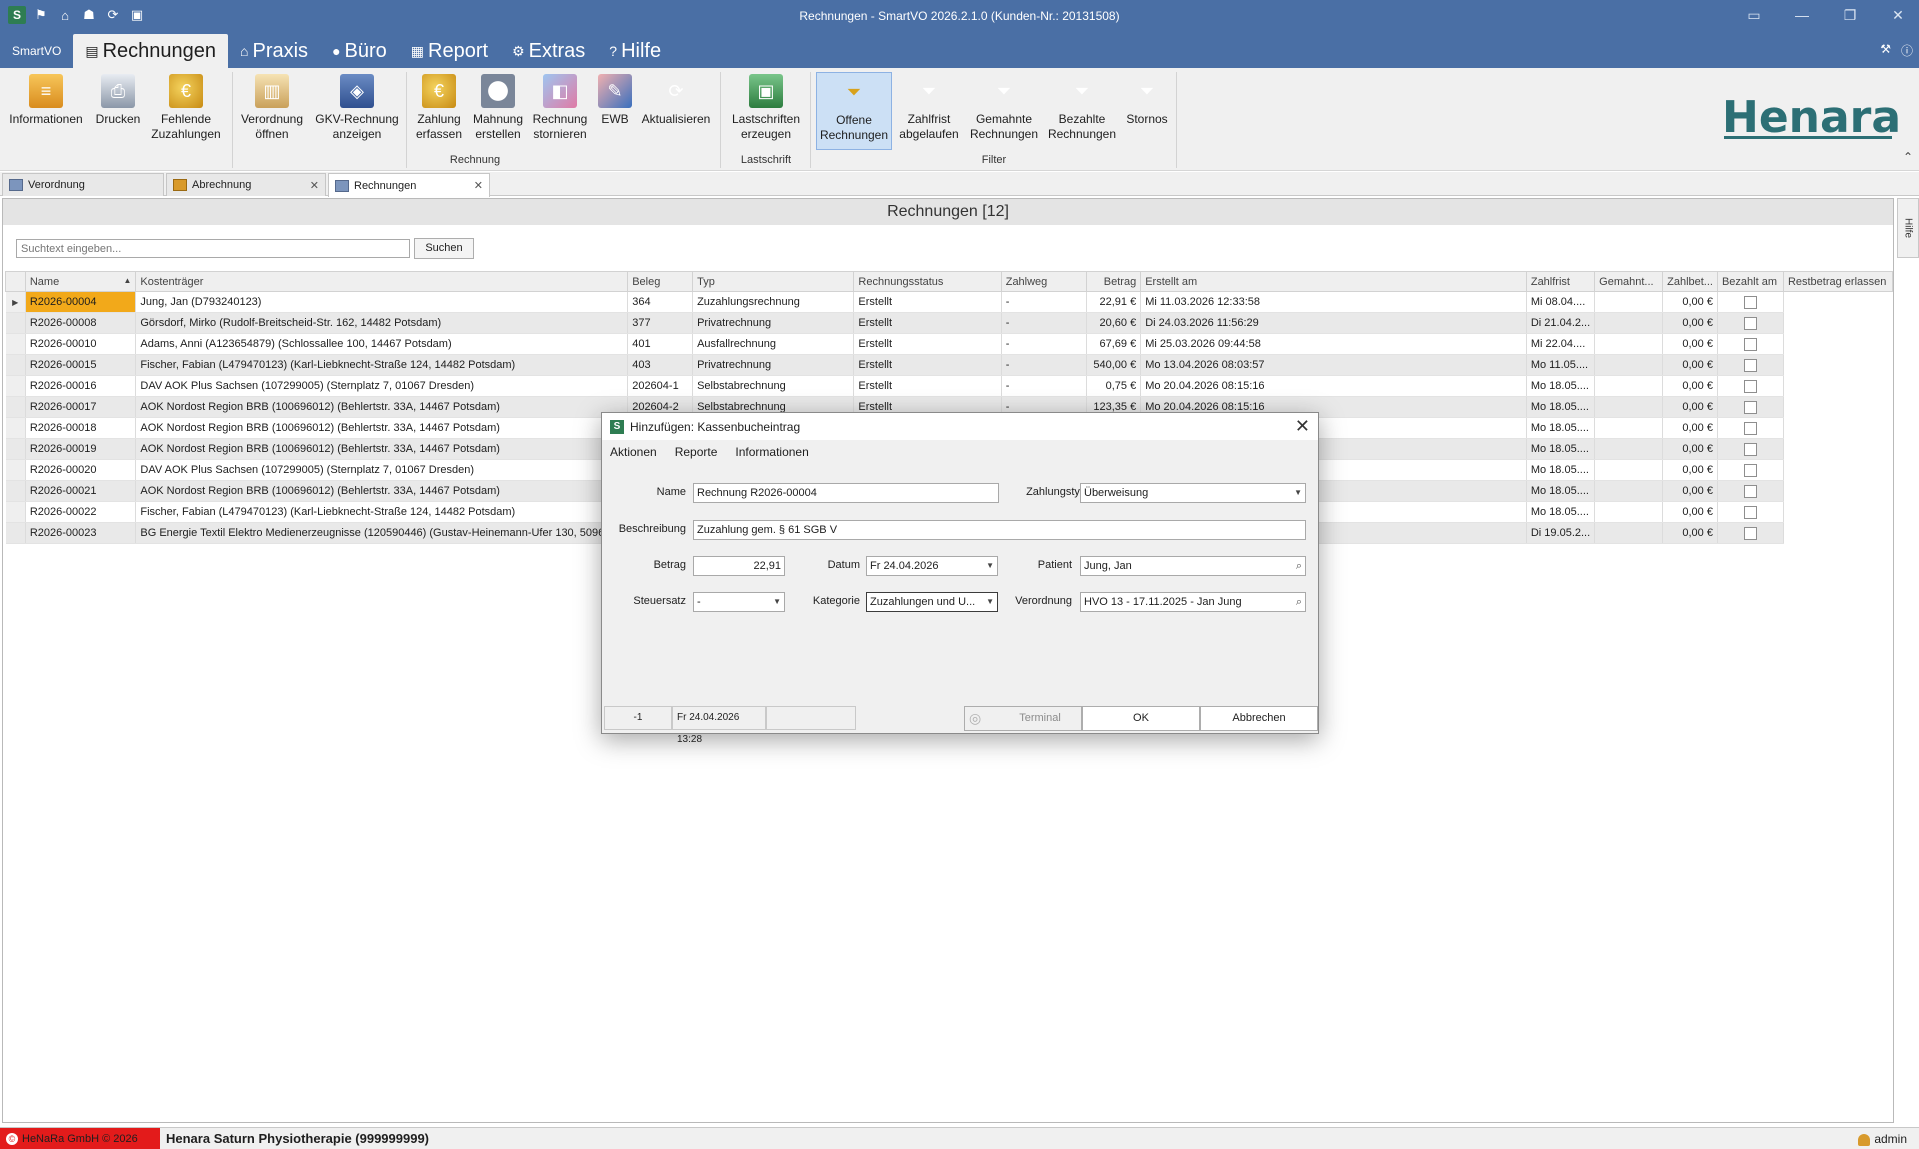 This screenshot has height=1149, width=1919. Describe the element at coordinates (929, 111) in the screenshot. I see `filter-zahlfrist-abgelaufen-button: ⏷ Zahlfrist abgelaufen` at that location.